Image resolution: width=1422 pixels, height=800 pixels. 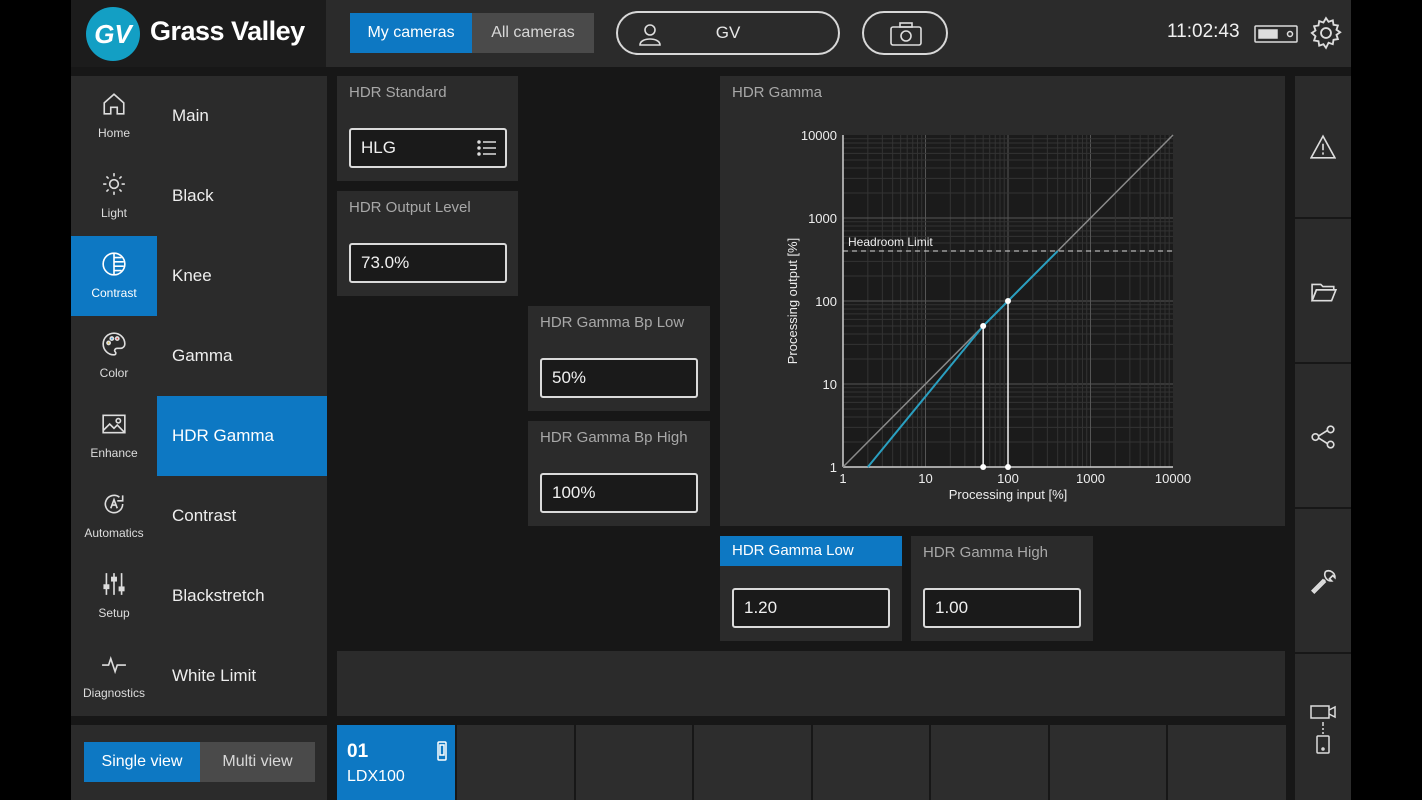 What do you see at coordinates (242, 596) in the screenshot?
I see `submenu-item-blackstretch: Blackstretch` at bounding box center [242, 596].